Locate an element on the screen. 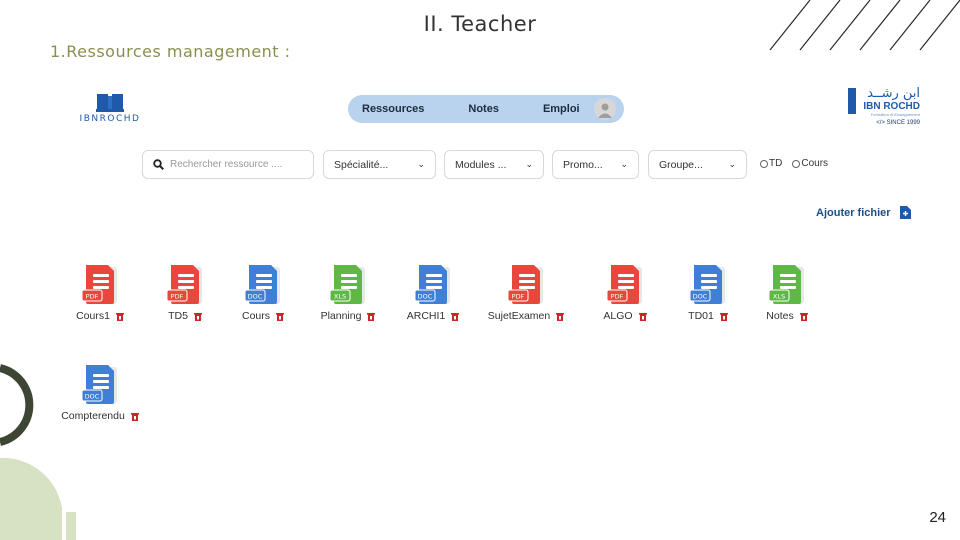 Image resolution: width=960 pixels, height=540 pixels. file-row: SujetExamen is located at coordinates (526, 316).